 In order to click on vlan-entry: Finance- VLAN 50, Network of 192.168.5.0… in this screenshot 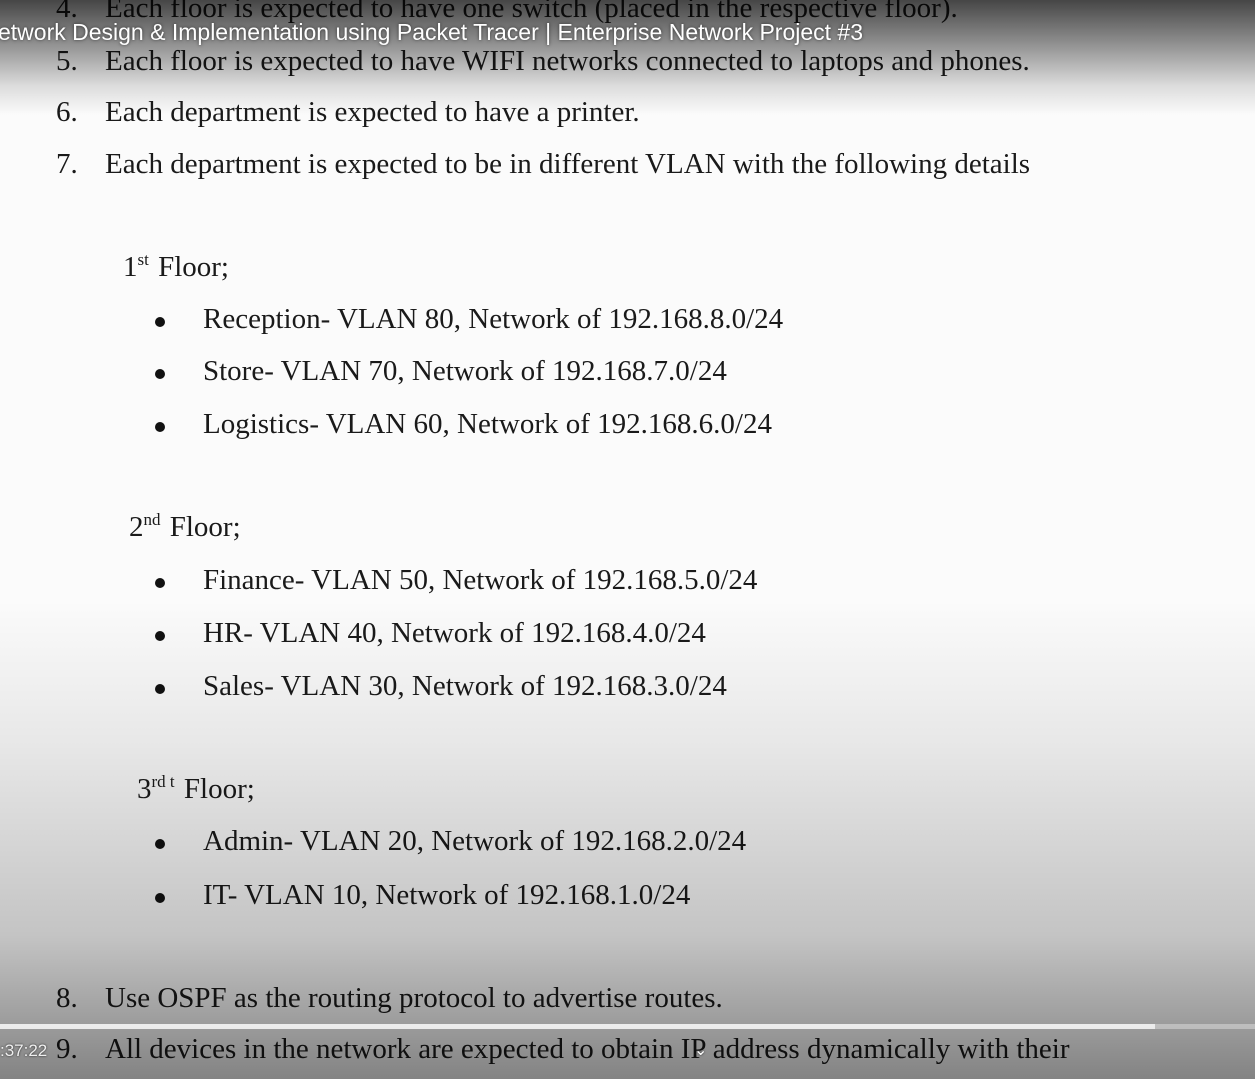, I will do `click(480, 580)`.